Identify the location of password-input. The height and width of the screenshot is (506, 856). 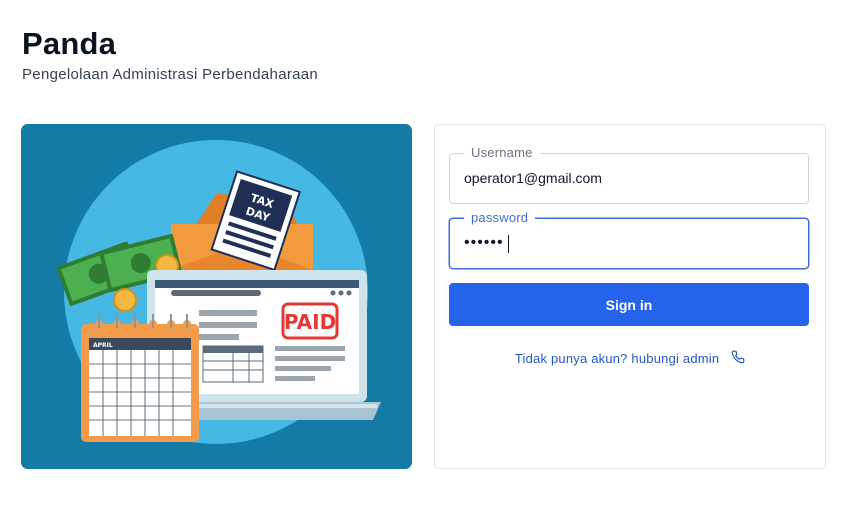
(624, 243).